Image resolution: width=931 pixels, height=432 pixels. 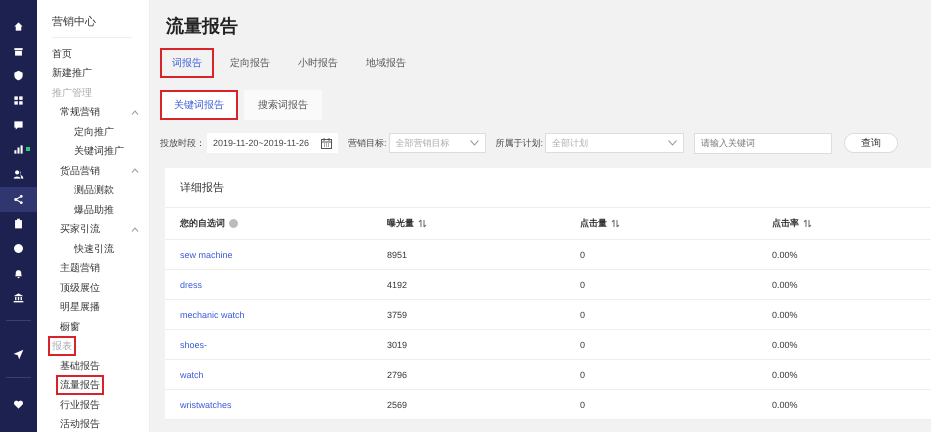 What do you see at coordinates (80, 229) in the screenshot?
I see `sidebar-item: 买家引流` at bounding box center [80, 229].